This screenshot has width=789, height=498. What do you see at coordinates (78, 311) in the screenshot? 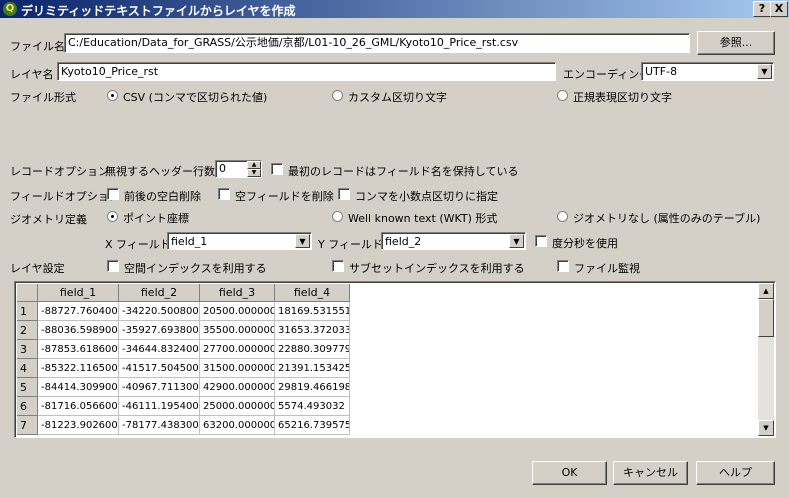
I see `table-cell: -88727.760400` at bounding box center [78, 311].